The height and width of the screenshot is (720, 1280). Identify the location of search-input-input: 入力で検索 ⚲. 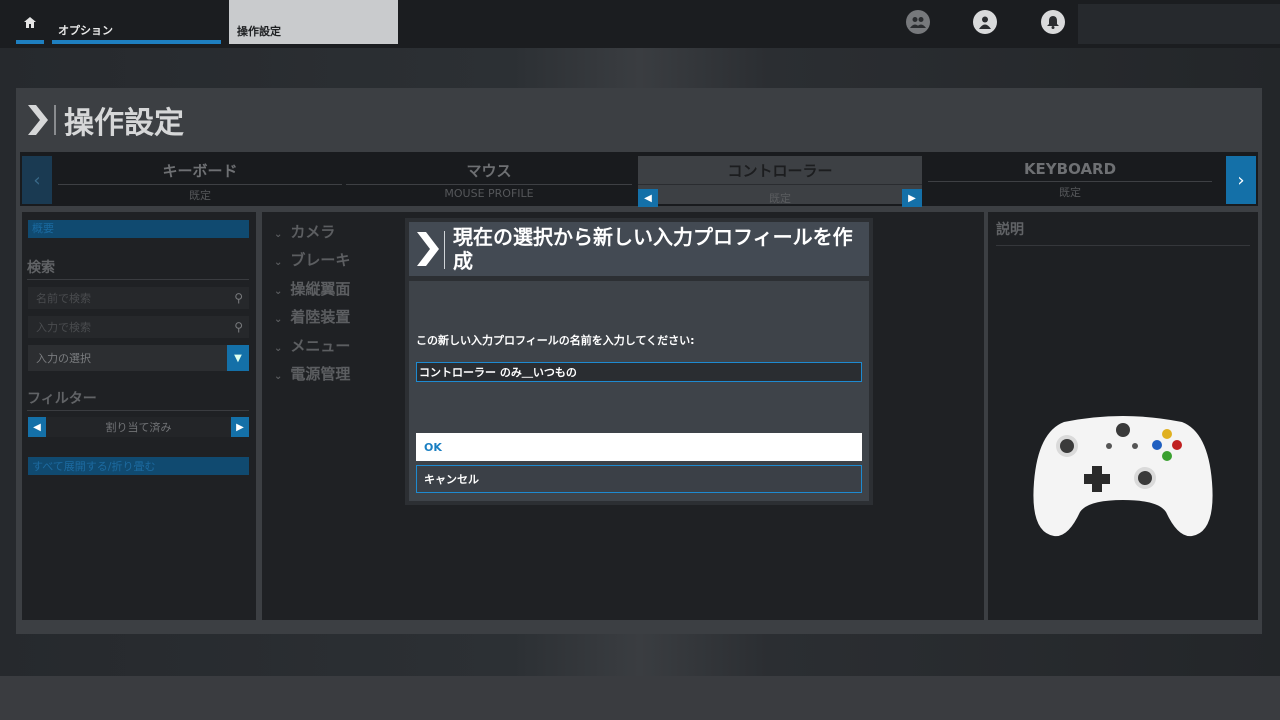
(138, 327).